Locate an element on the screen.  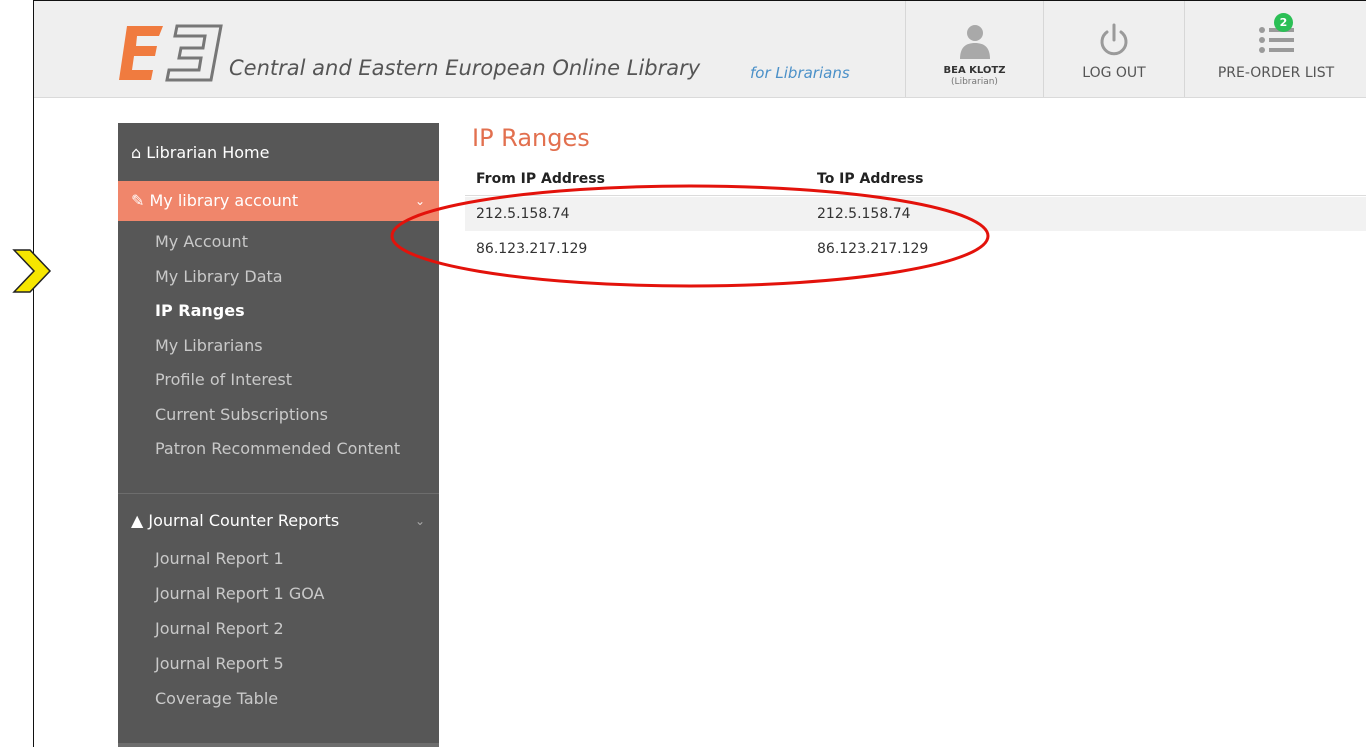
sidebar-item-journal-report-1-goa: Journal Report 1 GOA is located at coordinates (239, 594).